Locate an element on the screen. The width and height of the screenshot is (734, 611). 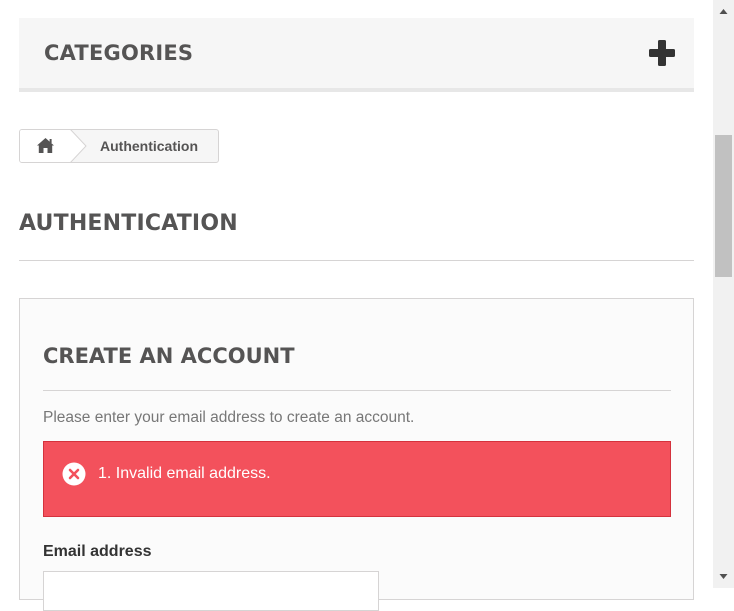
categories-title: CATEGORIES is located at coordinates (119, 53).